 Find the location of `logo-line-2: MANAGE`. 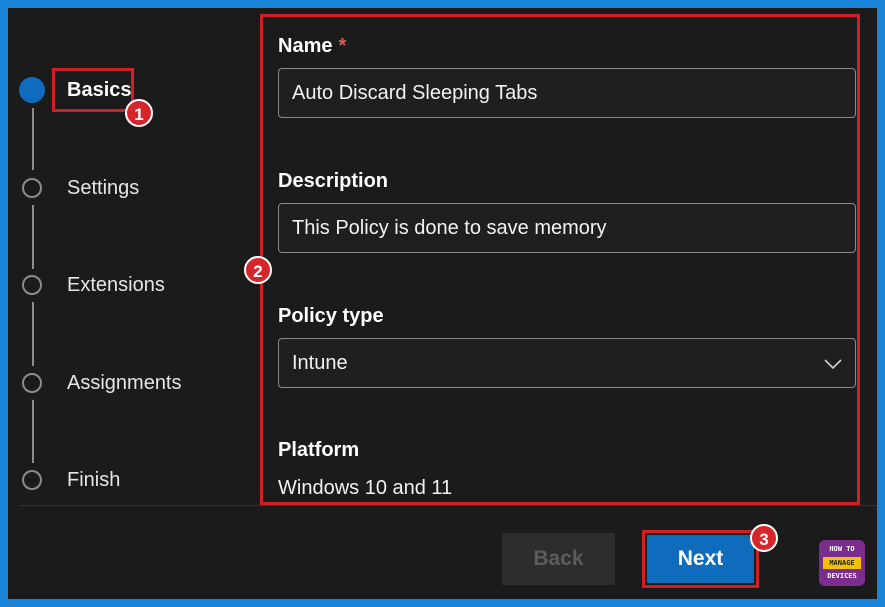

logo-line-2: MANAGE is located at coordinates (842, 563).